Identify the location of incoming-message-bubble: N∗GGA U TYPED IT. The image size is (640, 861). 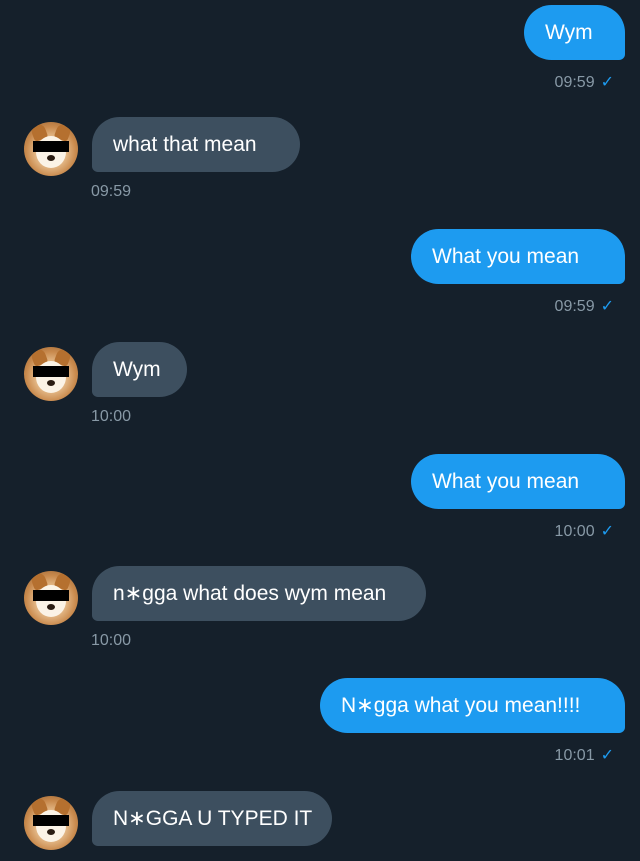
(212, 818).